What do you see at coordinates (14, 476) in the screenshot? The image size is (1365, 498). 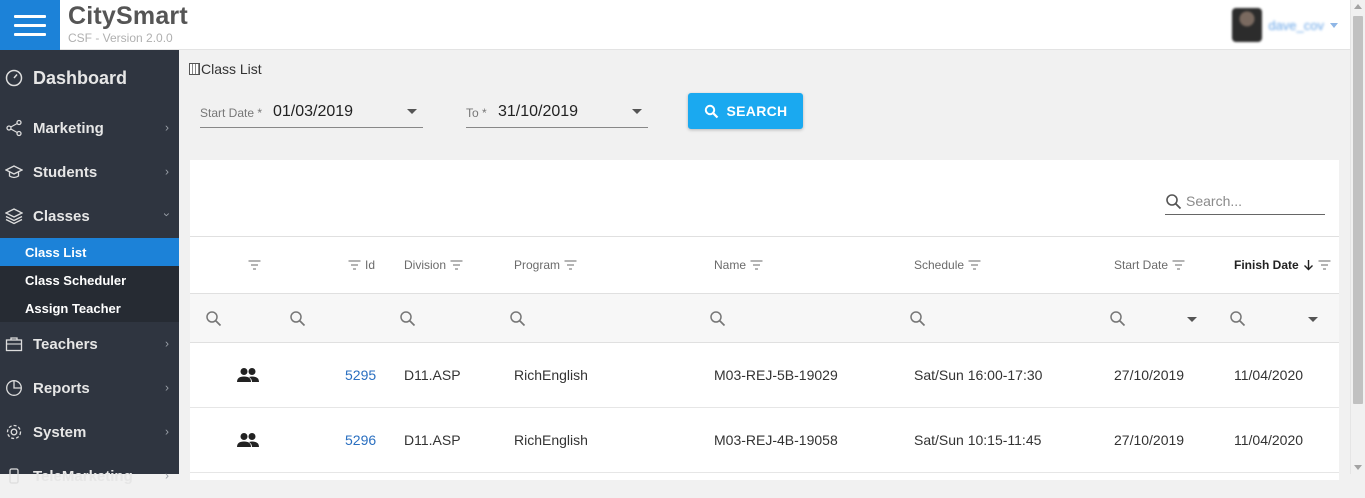 I see `phone-icon` at bounding box center [14, 476].